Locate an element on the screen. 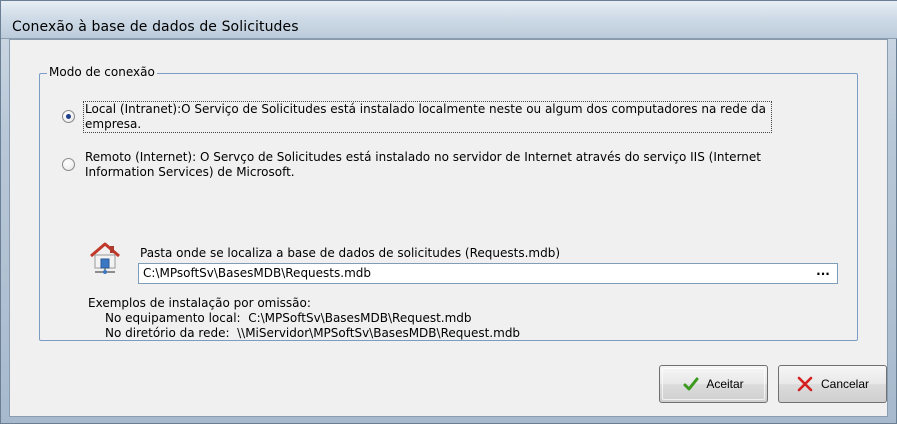 This screenshot has height=424, width=897. title-bar: Conexão à base de dados de Solicitudes is located at coordinates (449, 20).